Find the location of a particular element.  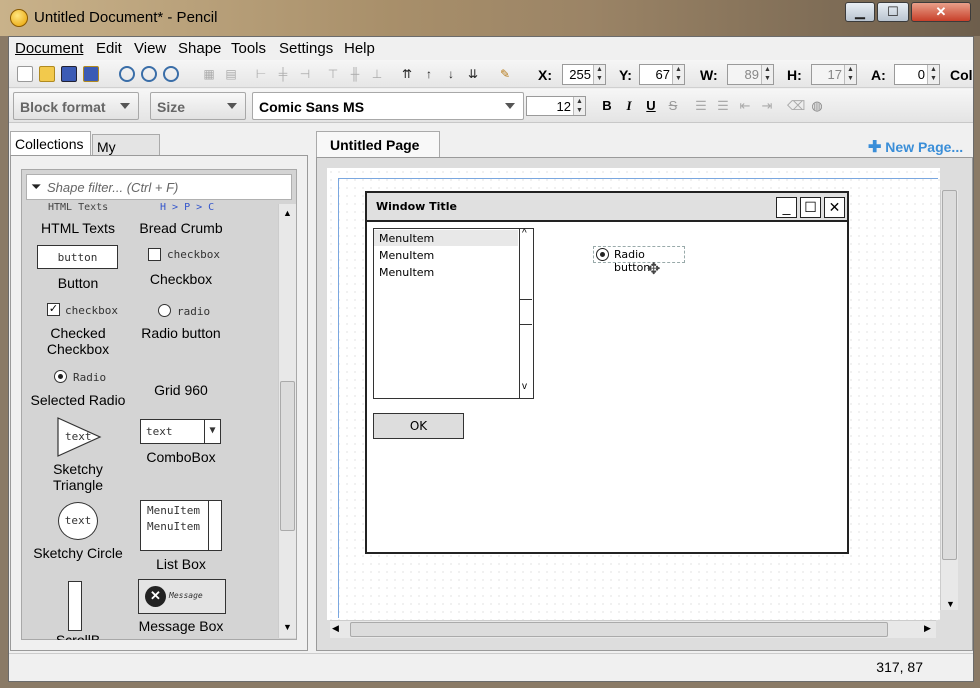

shape-scrollbar: ScrollB is located at coordinates (78, 636).